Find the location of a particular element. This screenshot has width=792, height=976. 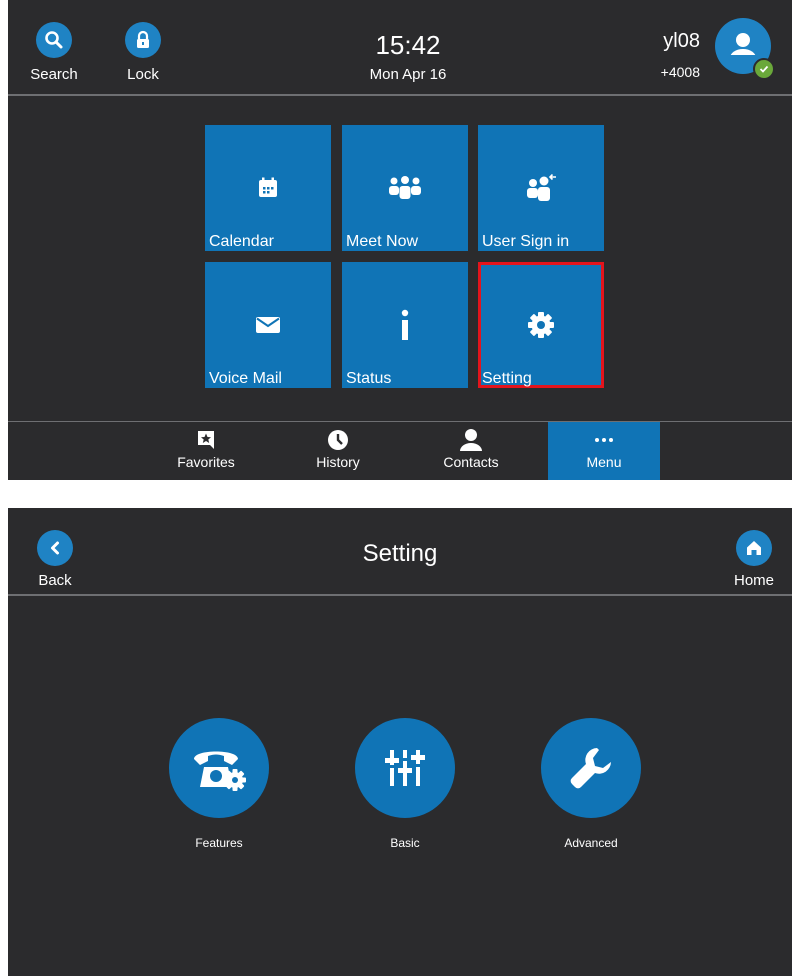

nav-label: Favorites is located at coordinates (206, 462).